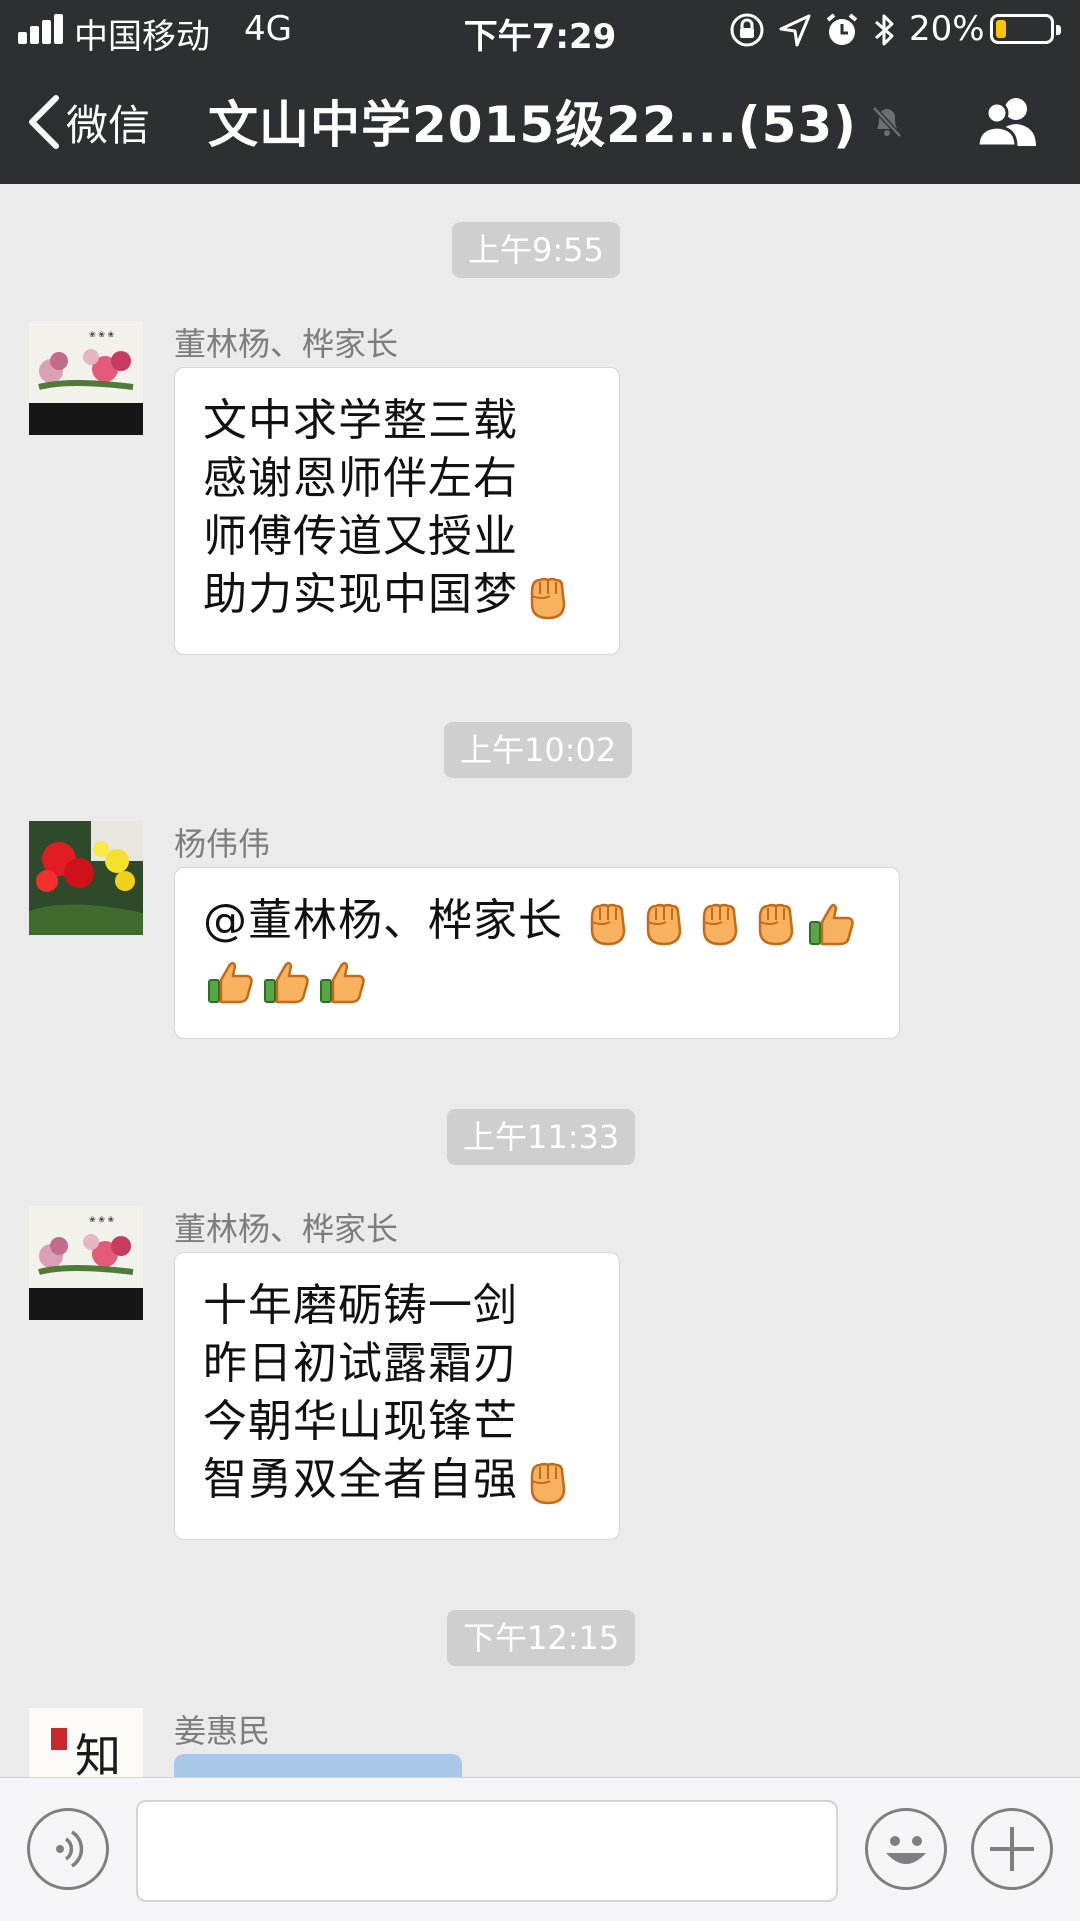 The height and width of the screenshot is (1921, 1080). What do you see at coordinates (44, 122) in the screenshot?
I see `back-chevron-icon` at bounding box center [44, 122].